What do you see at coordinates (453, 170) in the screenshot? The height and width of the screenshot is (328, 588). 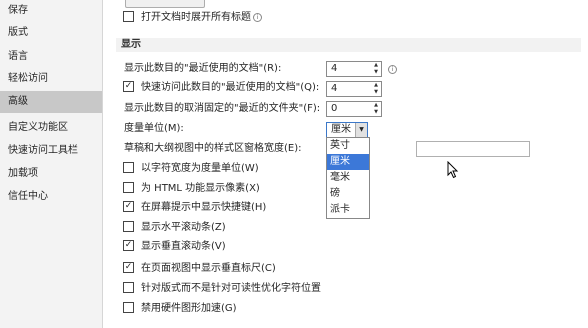 I see `mouse-cursor-icon` at bounding box center [453, 170].